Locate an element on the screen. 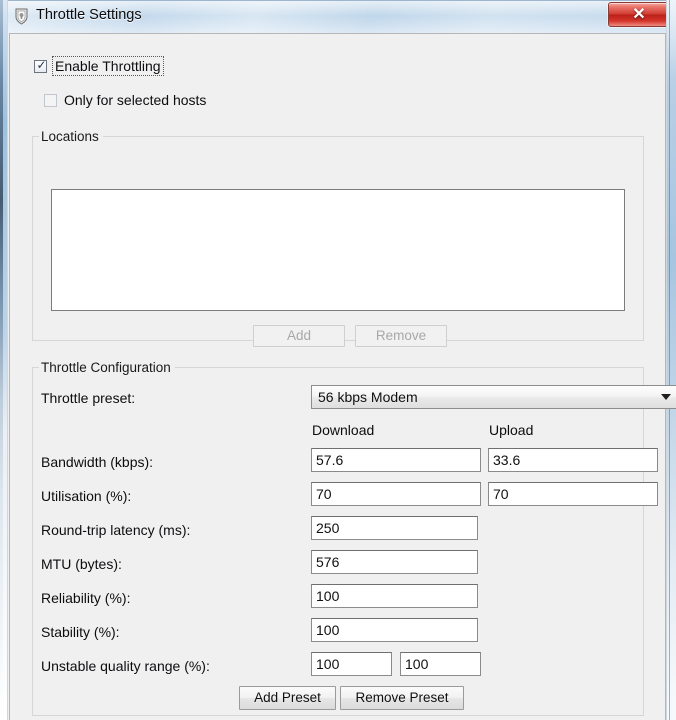 The width and height of the screenshot is (676, 720). window-edge-right is located at coordinates (671, 360).